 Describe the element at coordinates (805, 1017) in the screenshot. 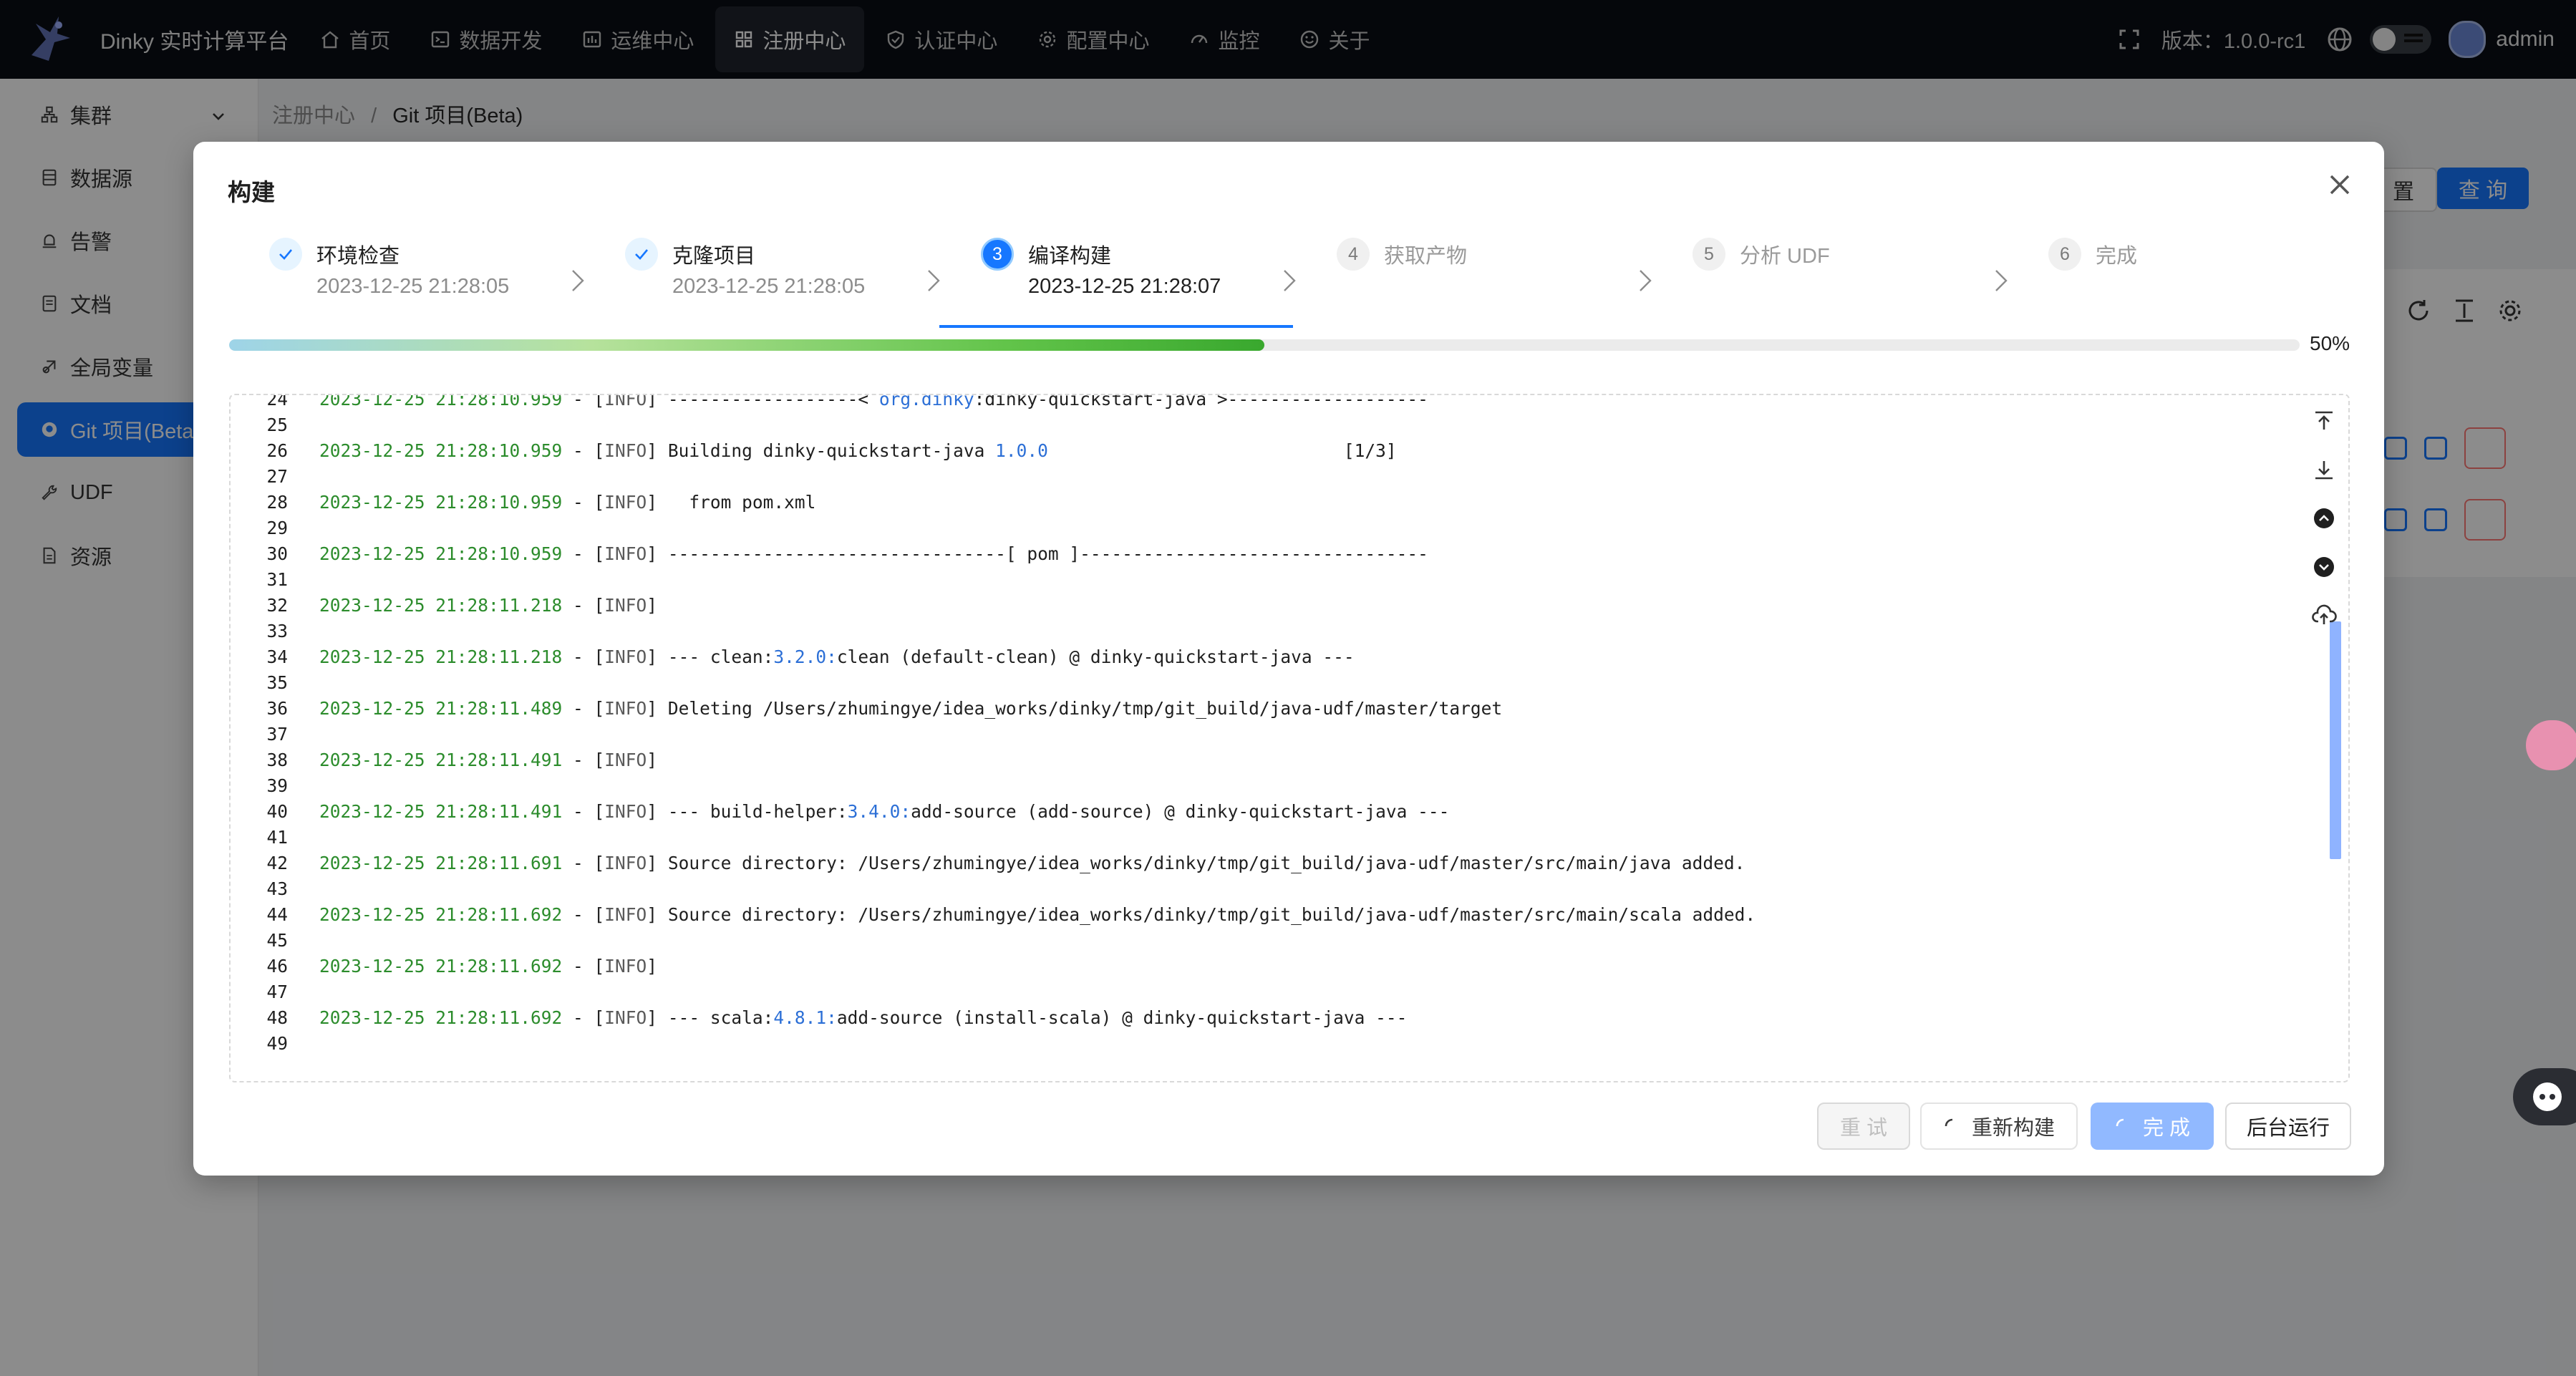

I see `log-highlight: 4.8.1:` at that location.